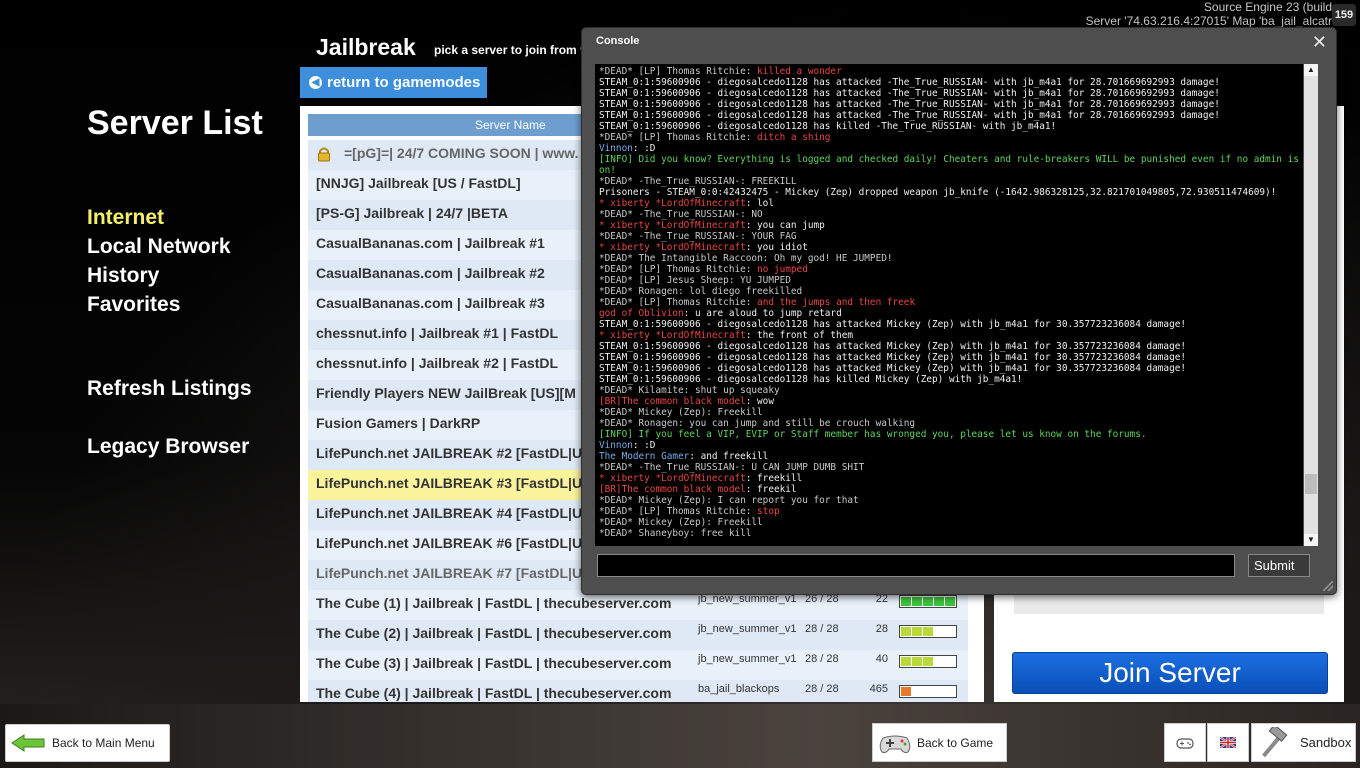 The image size is (1360, 768). Describe the element at coordinates (1185, 742) in the screenshot. I see `controller-settings-button` at that location.